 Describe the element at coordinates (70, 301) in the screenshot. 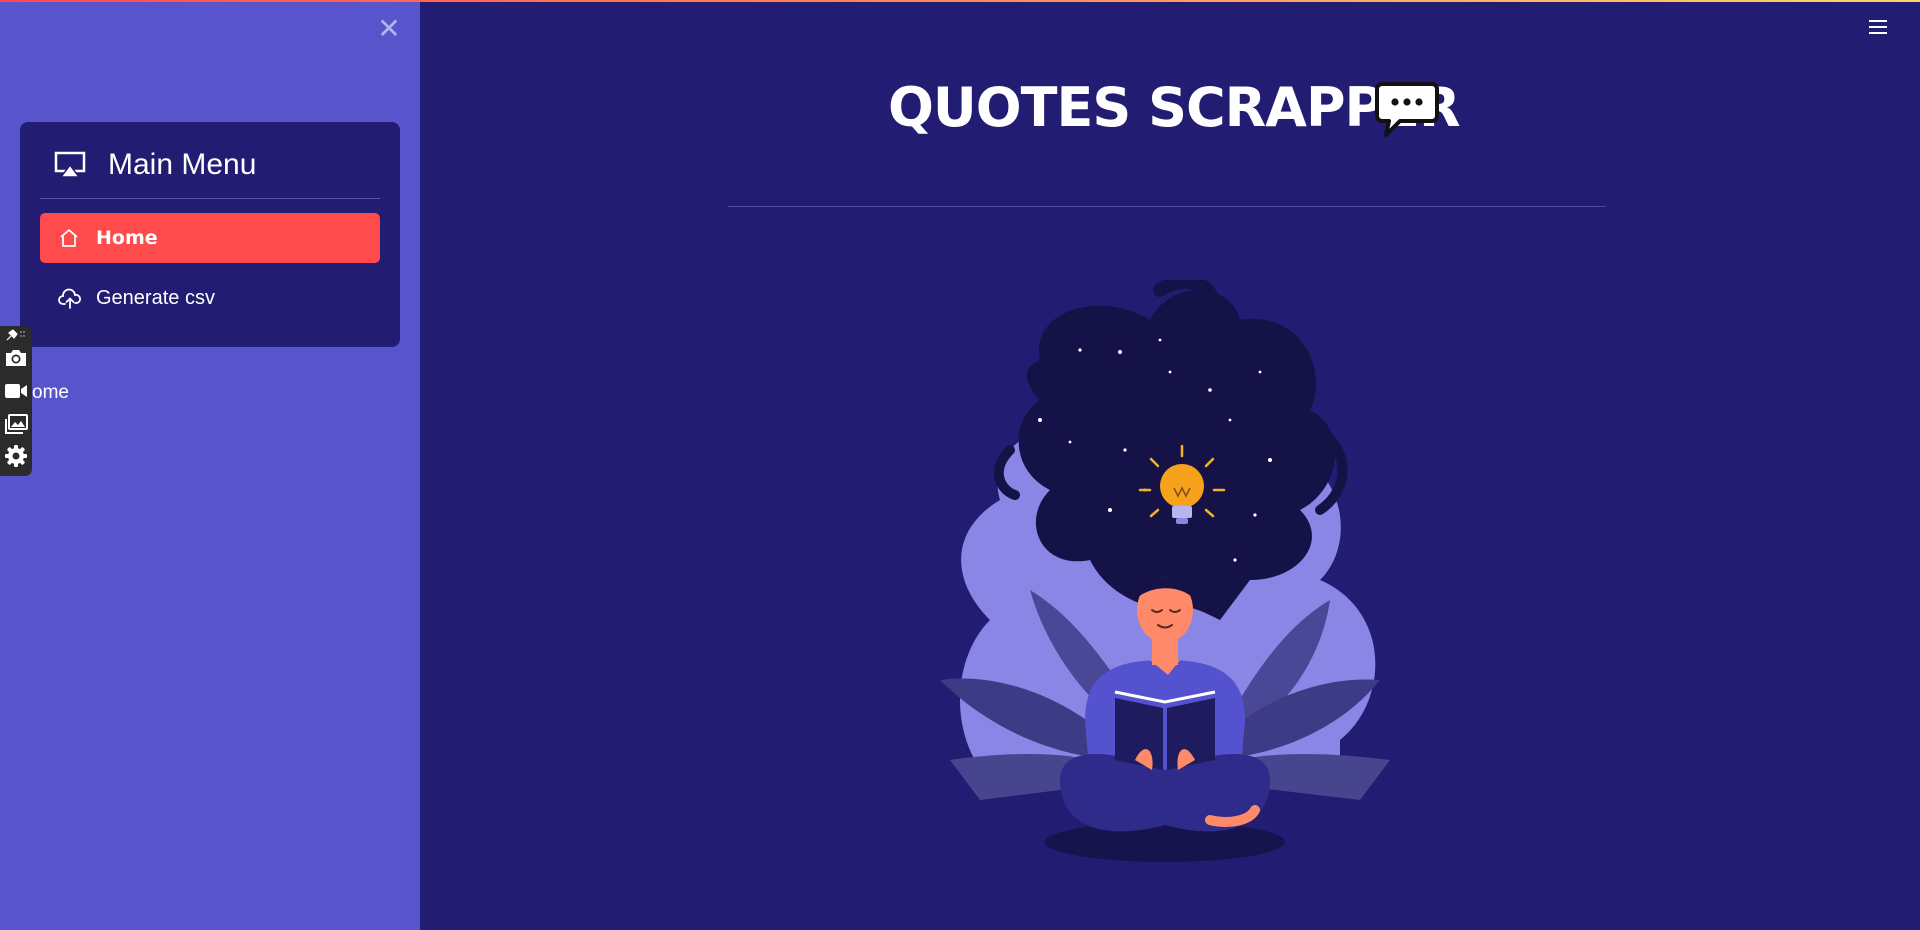

I see `cloud-upload-icon` at that location.